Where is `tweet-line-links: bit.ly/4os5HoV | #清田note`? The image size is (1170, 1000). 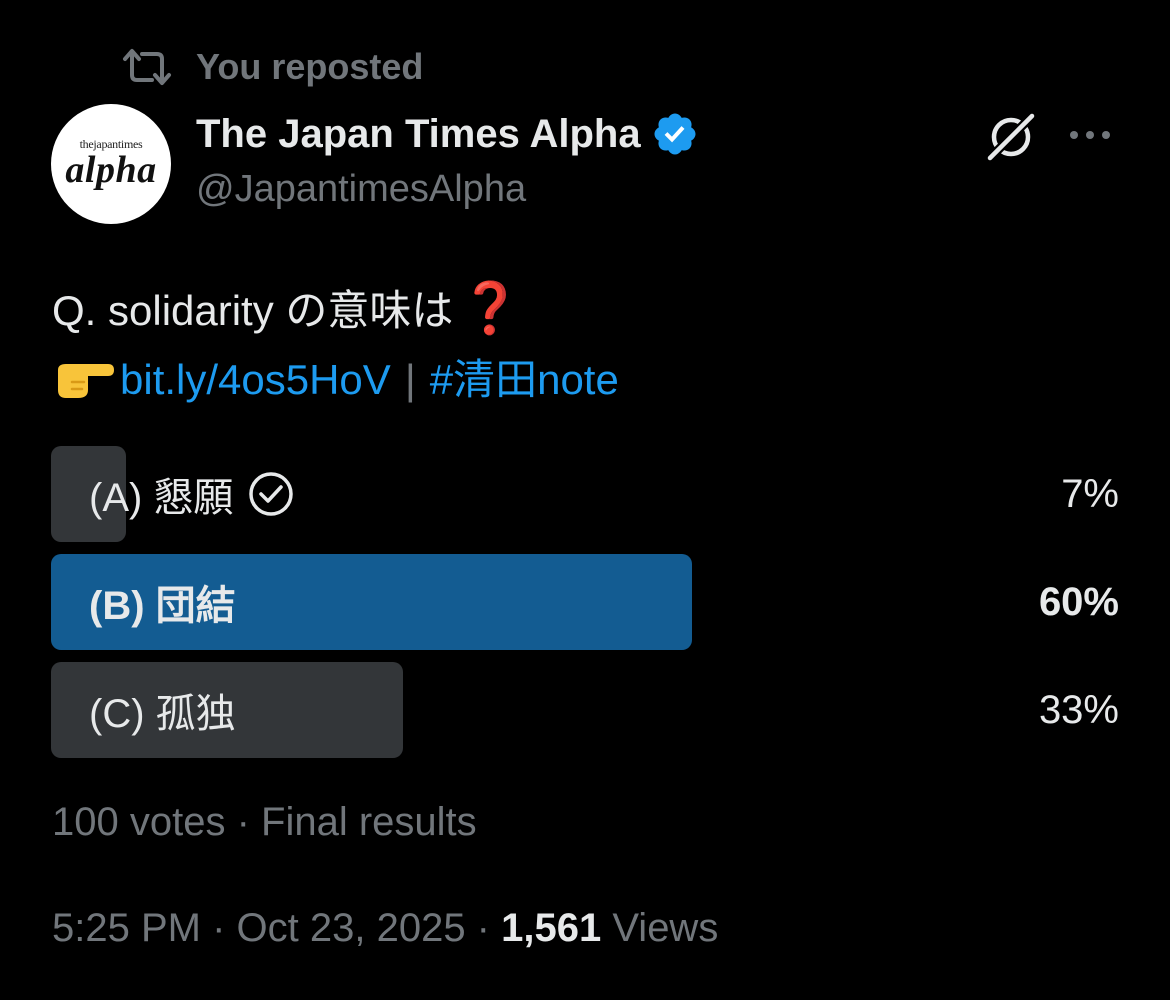 tweet-line-links: bit.ly/4os5HoV | #清田note is located at coordinates (592, 380).